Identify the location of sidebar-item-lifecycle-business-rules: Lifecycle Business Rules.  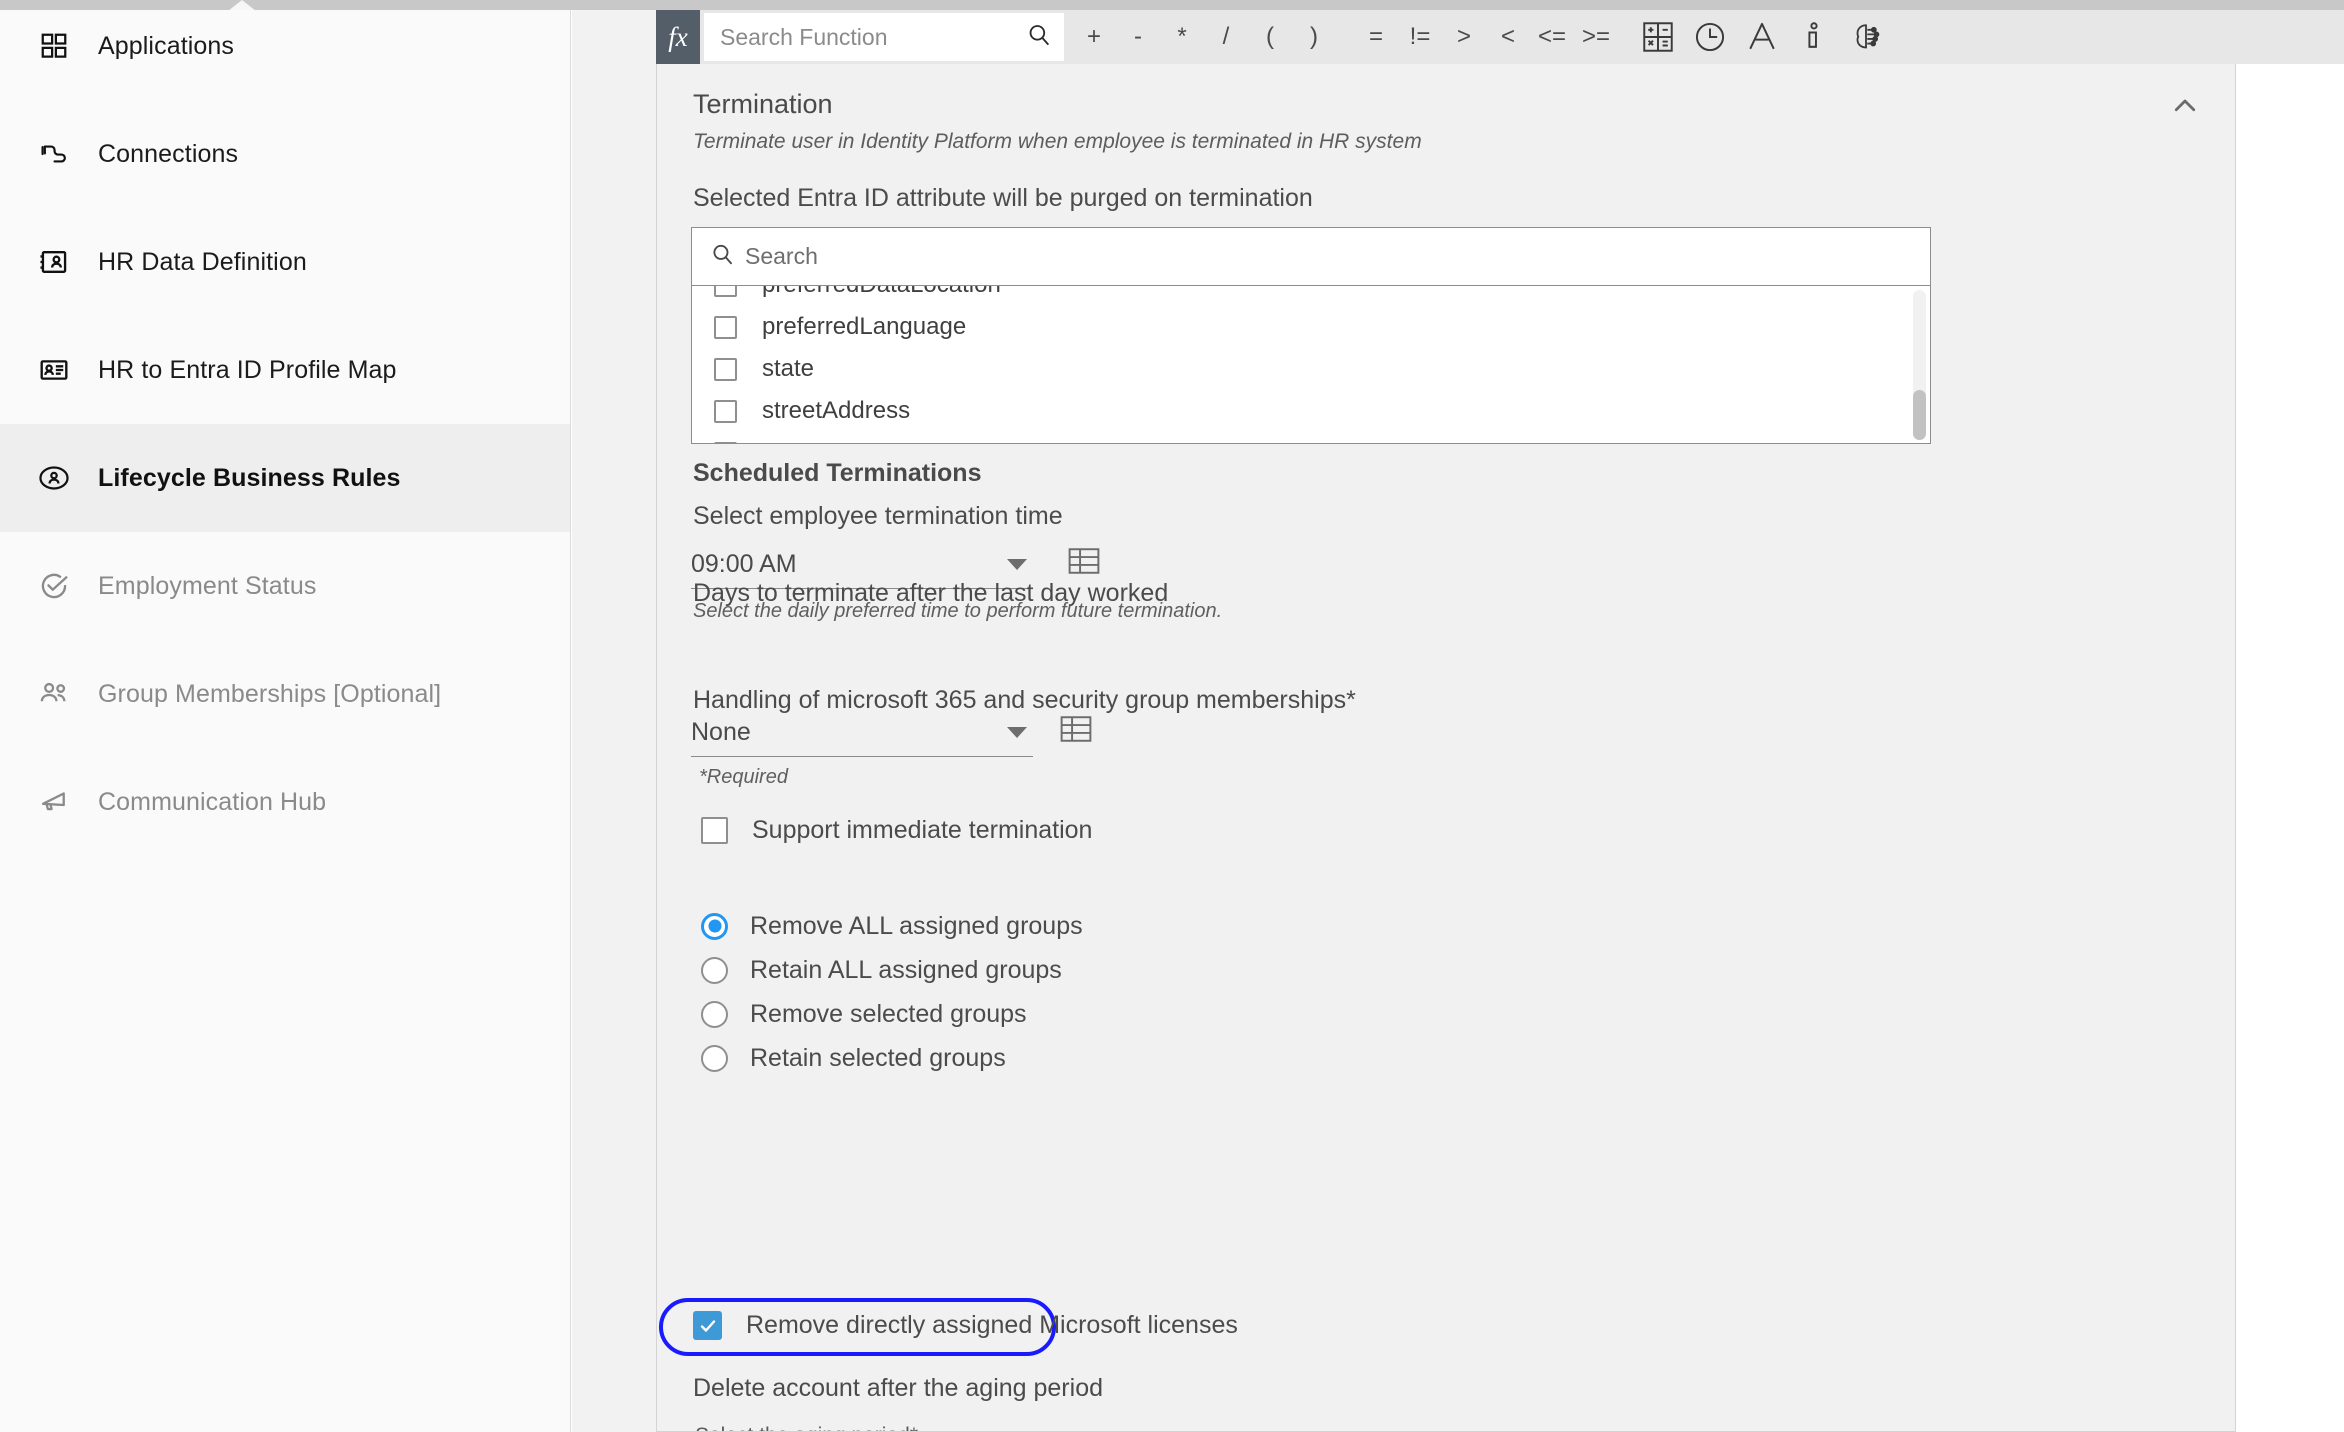
(285, 478).